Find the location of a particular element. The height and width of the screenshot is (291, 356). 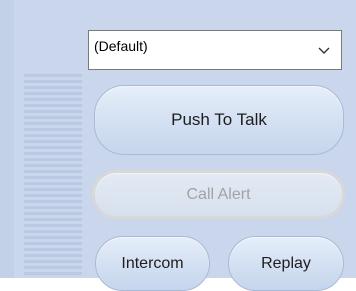

chevron-down-icon is located at coordinates (324, 50).